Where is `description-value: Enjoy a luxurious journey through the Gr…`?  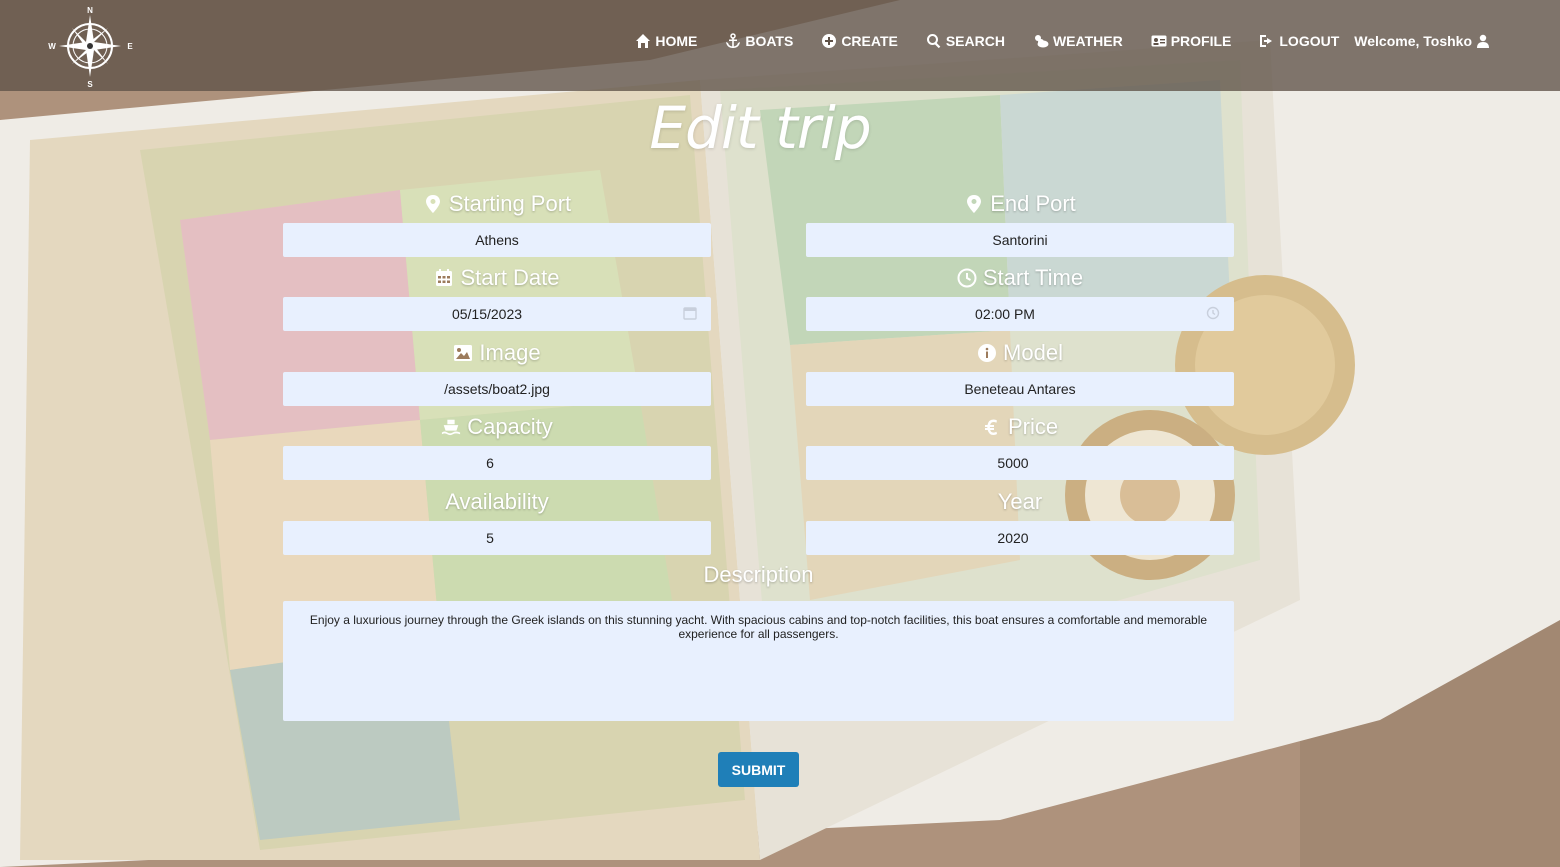 description-value: Enjoy a luxurious journey through the Gr… is located at coordinates (758, 627).